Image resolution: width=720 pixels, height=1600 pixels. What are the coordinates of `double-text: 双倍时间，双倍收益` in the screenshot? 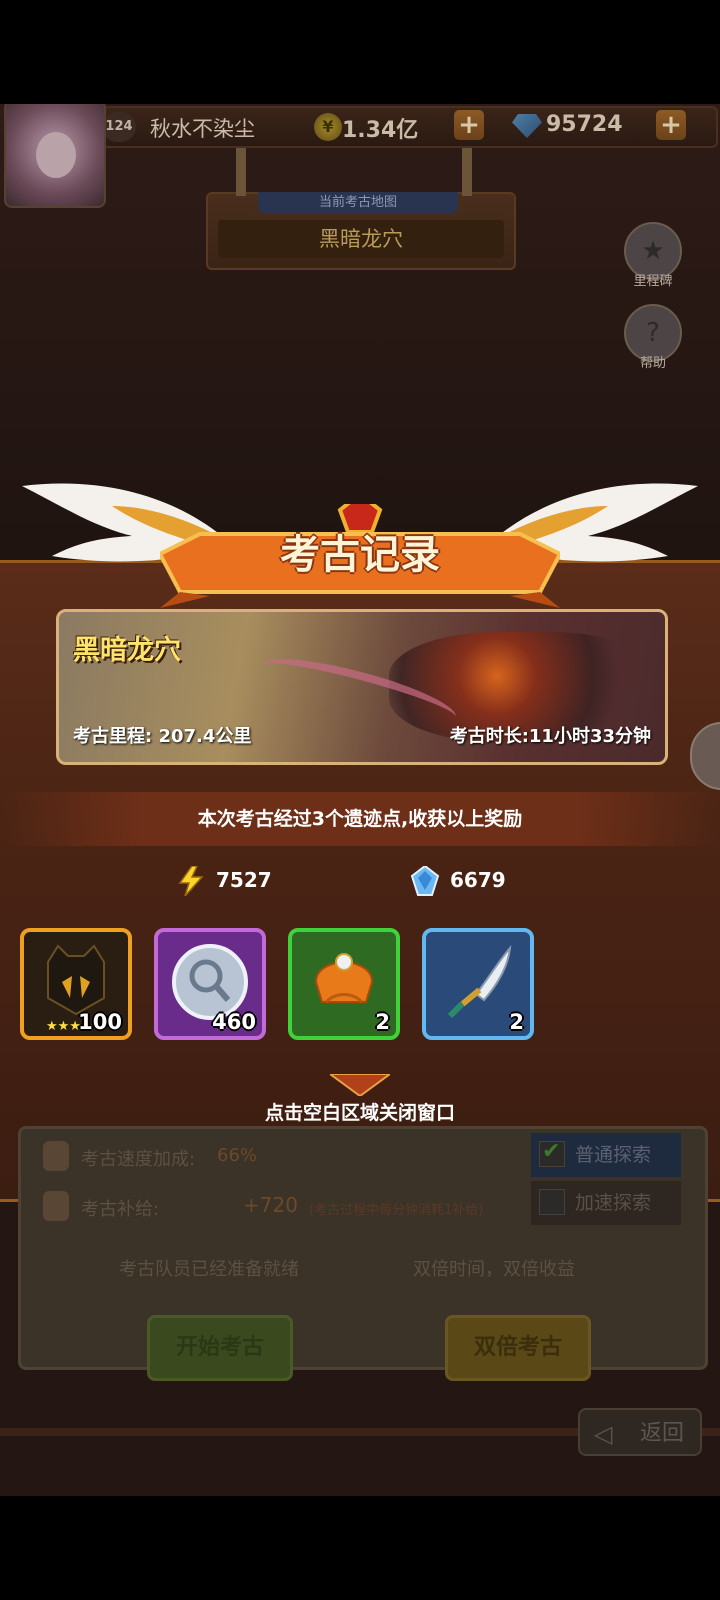 It's located at (494, 1269).